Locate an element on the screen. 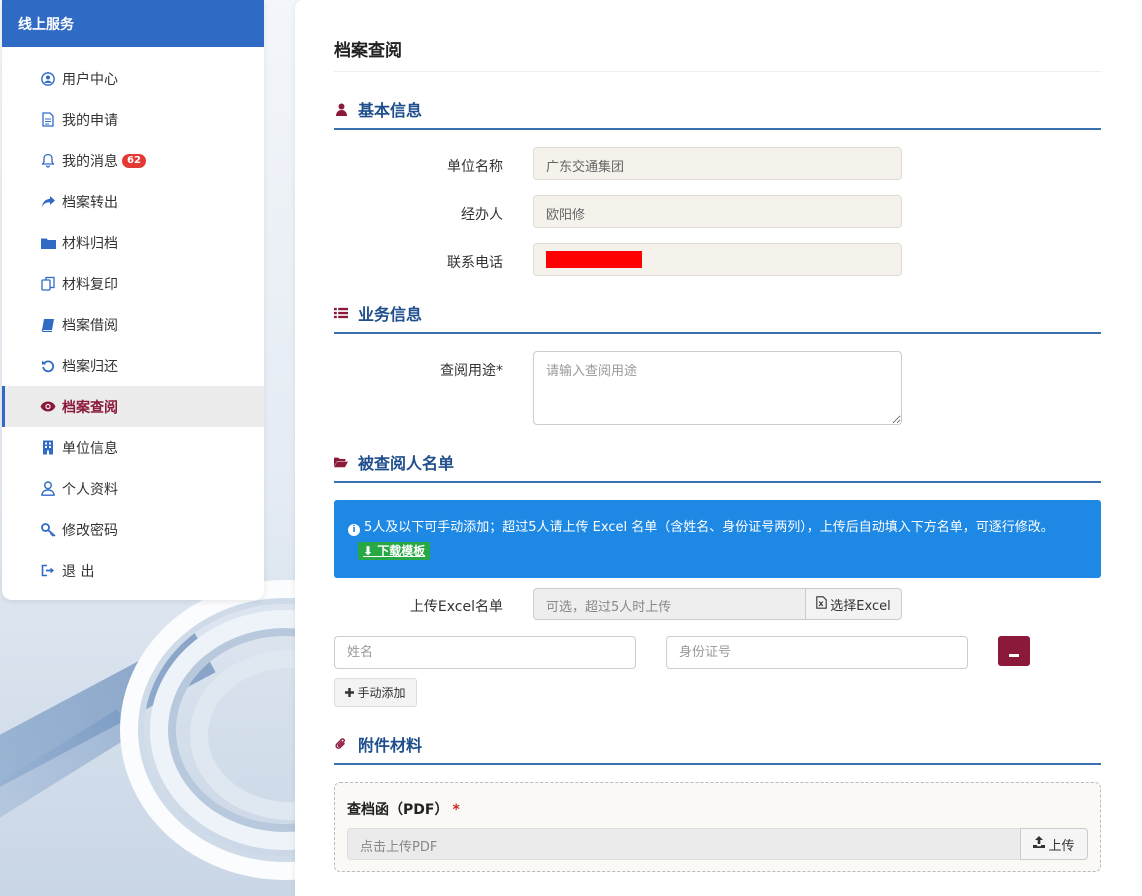 The width and height of the screenshot is (1142, 896). phone-field is located at coordinates (717, 259).